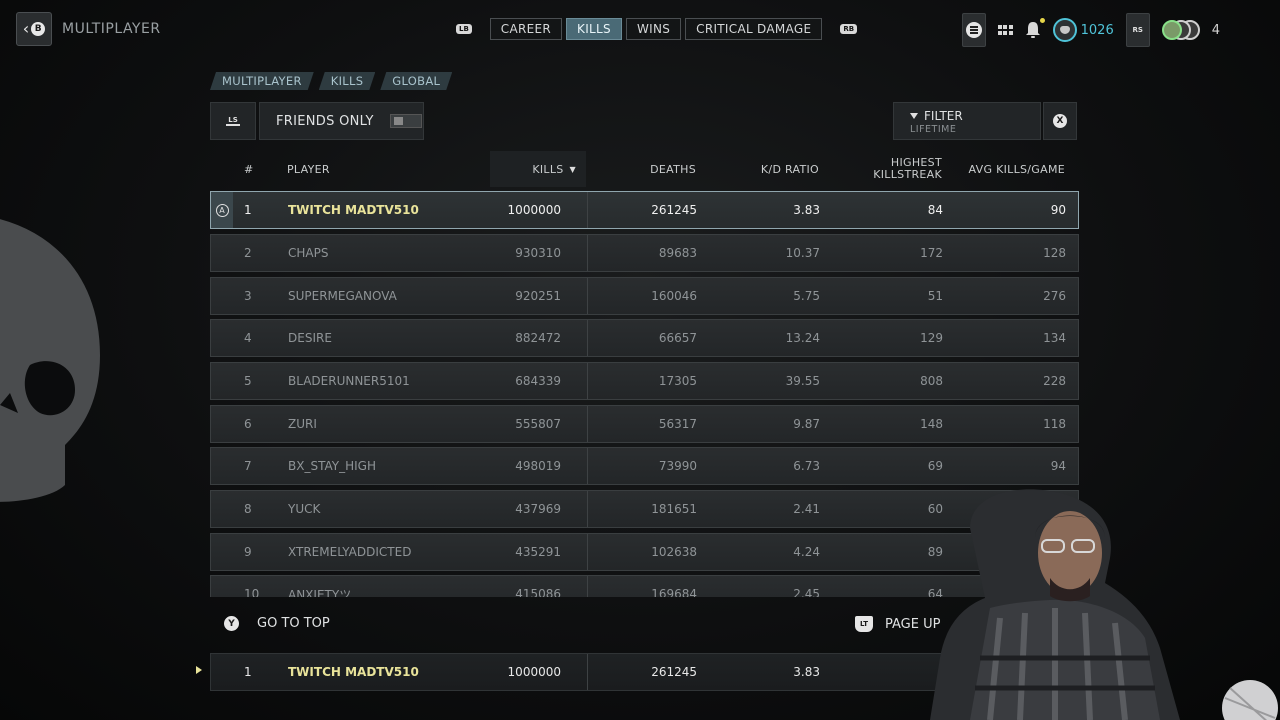 Image resolution: width=1280 pixels, height=720 pixels. What do you see at coordinates (538, 338) in the screenshot?
I see `row-kills: 882472` at bounding box center [538, 338].